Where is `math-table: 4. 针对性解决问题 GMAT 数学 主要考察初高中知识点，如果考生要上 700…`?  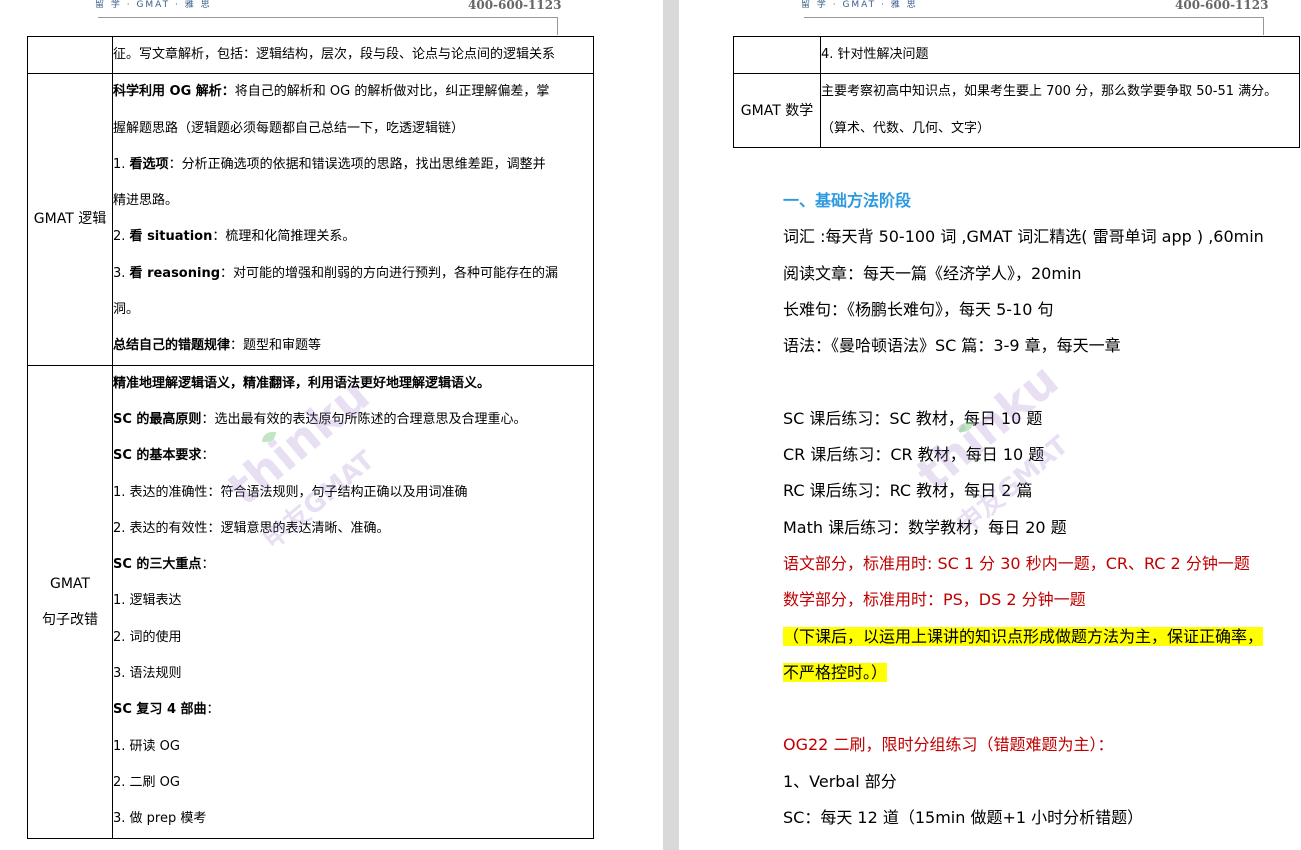 math-table: 4. 针对性解决问题 GMAT 数学 主要考察初高中知识点，如果考生要上 700… is located at coordinates (1016, 92).